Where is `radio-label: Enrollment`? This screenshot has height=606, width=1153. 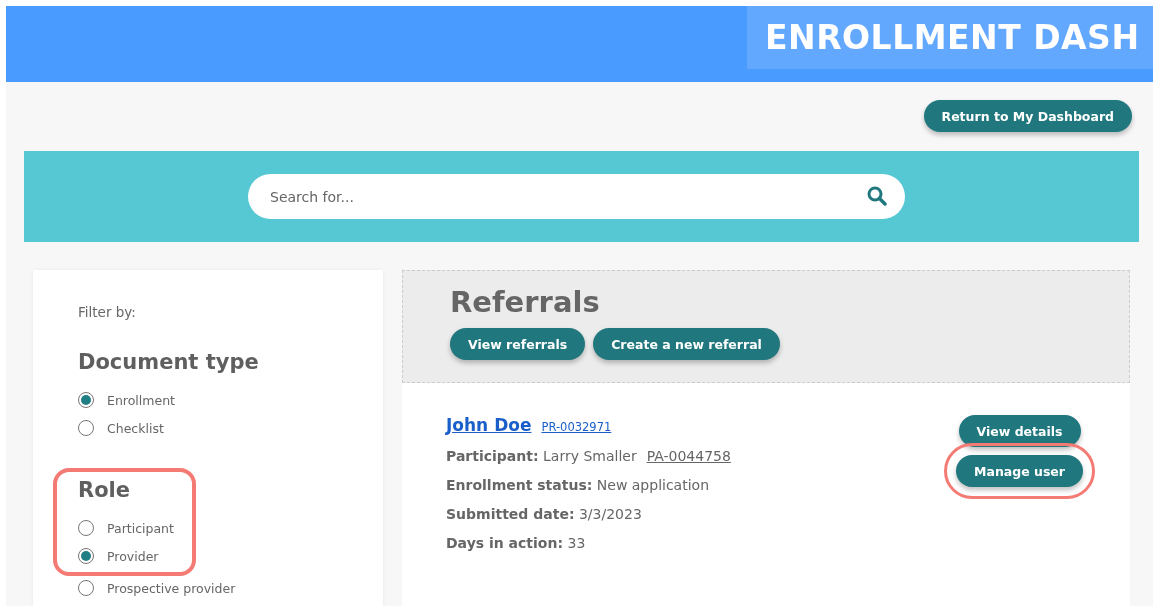
radio-label: Enrollment is located at coordinates (141, 400).